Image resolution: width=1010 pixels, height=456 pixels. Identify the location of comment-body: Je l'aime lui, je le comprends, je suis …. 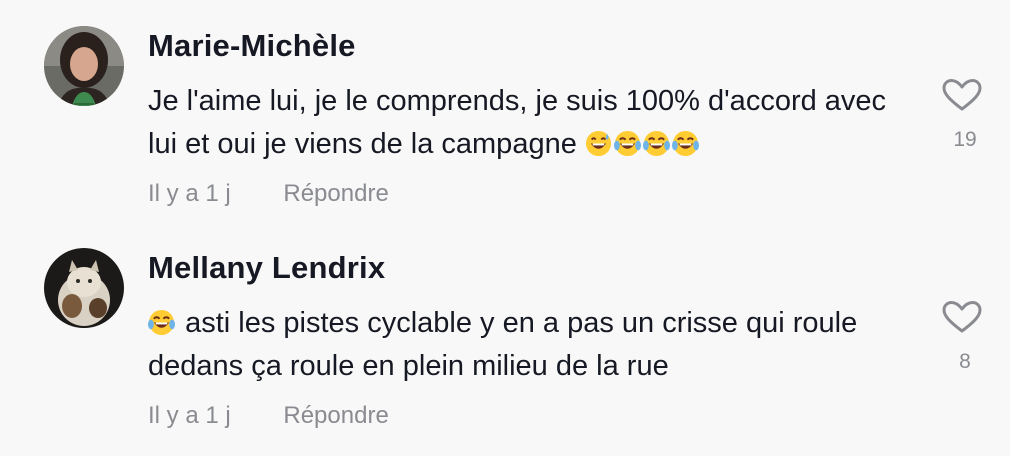
(517, 122).